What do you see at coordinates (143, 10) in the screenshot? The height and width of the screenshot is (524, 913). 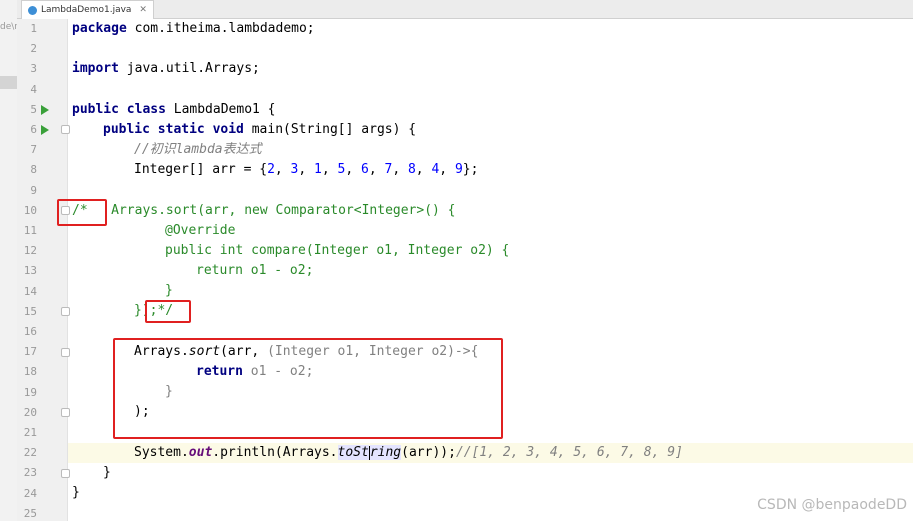 I see `close-tab-icon: ✕` at bounding box center [143, 10].